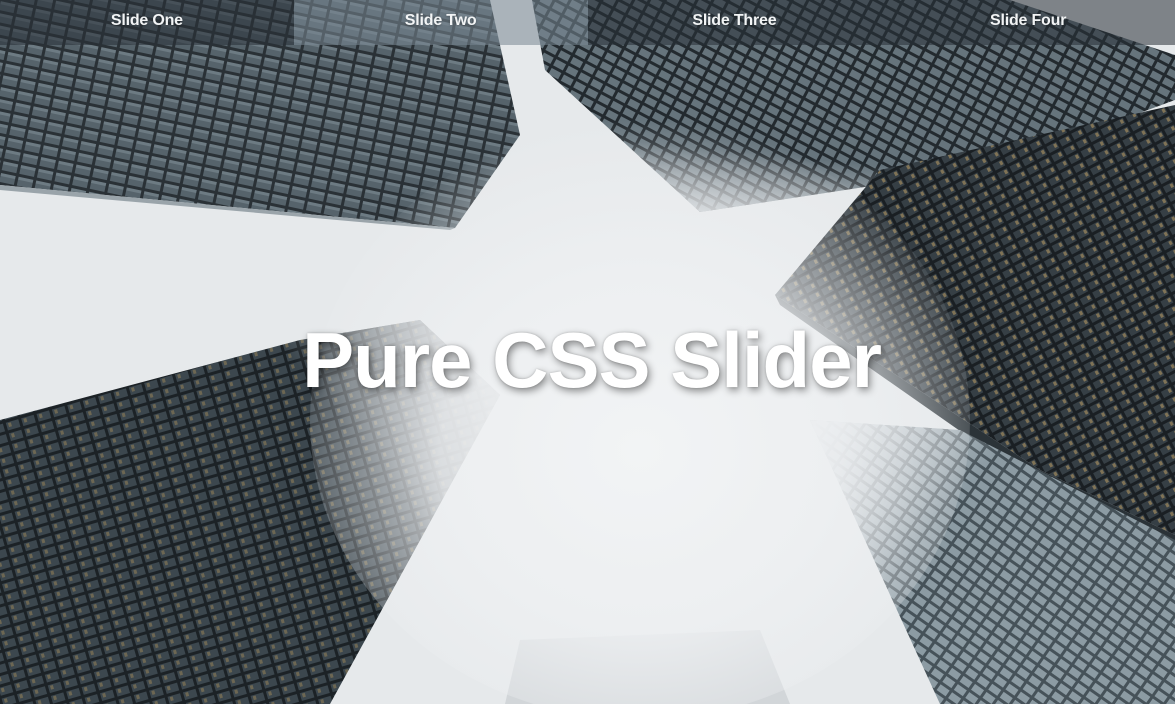 The height and width of the screenshot is (704, 1175). What do you see at coordinates (1028, 22) in the screenshot?
I see `tab-slide-four: Slide Four` at bounding box center [1028, 22].